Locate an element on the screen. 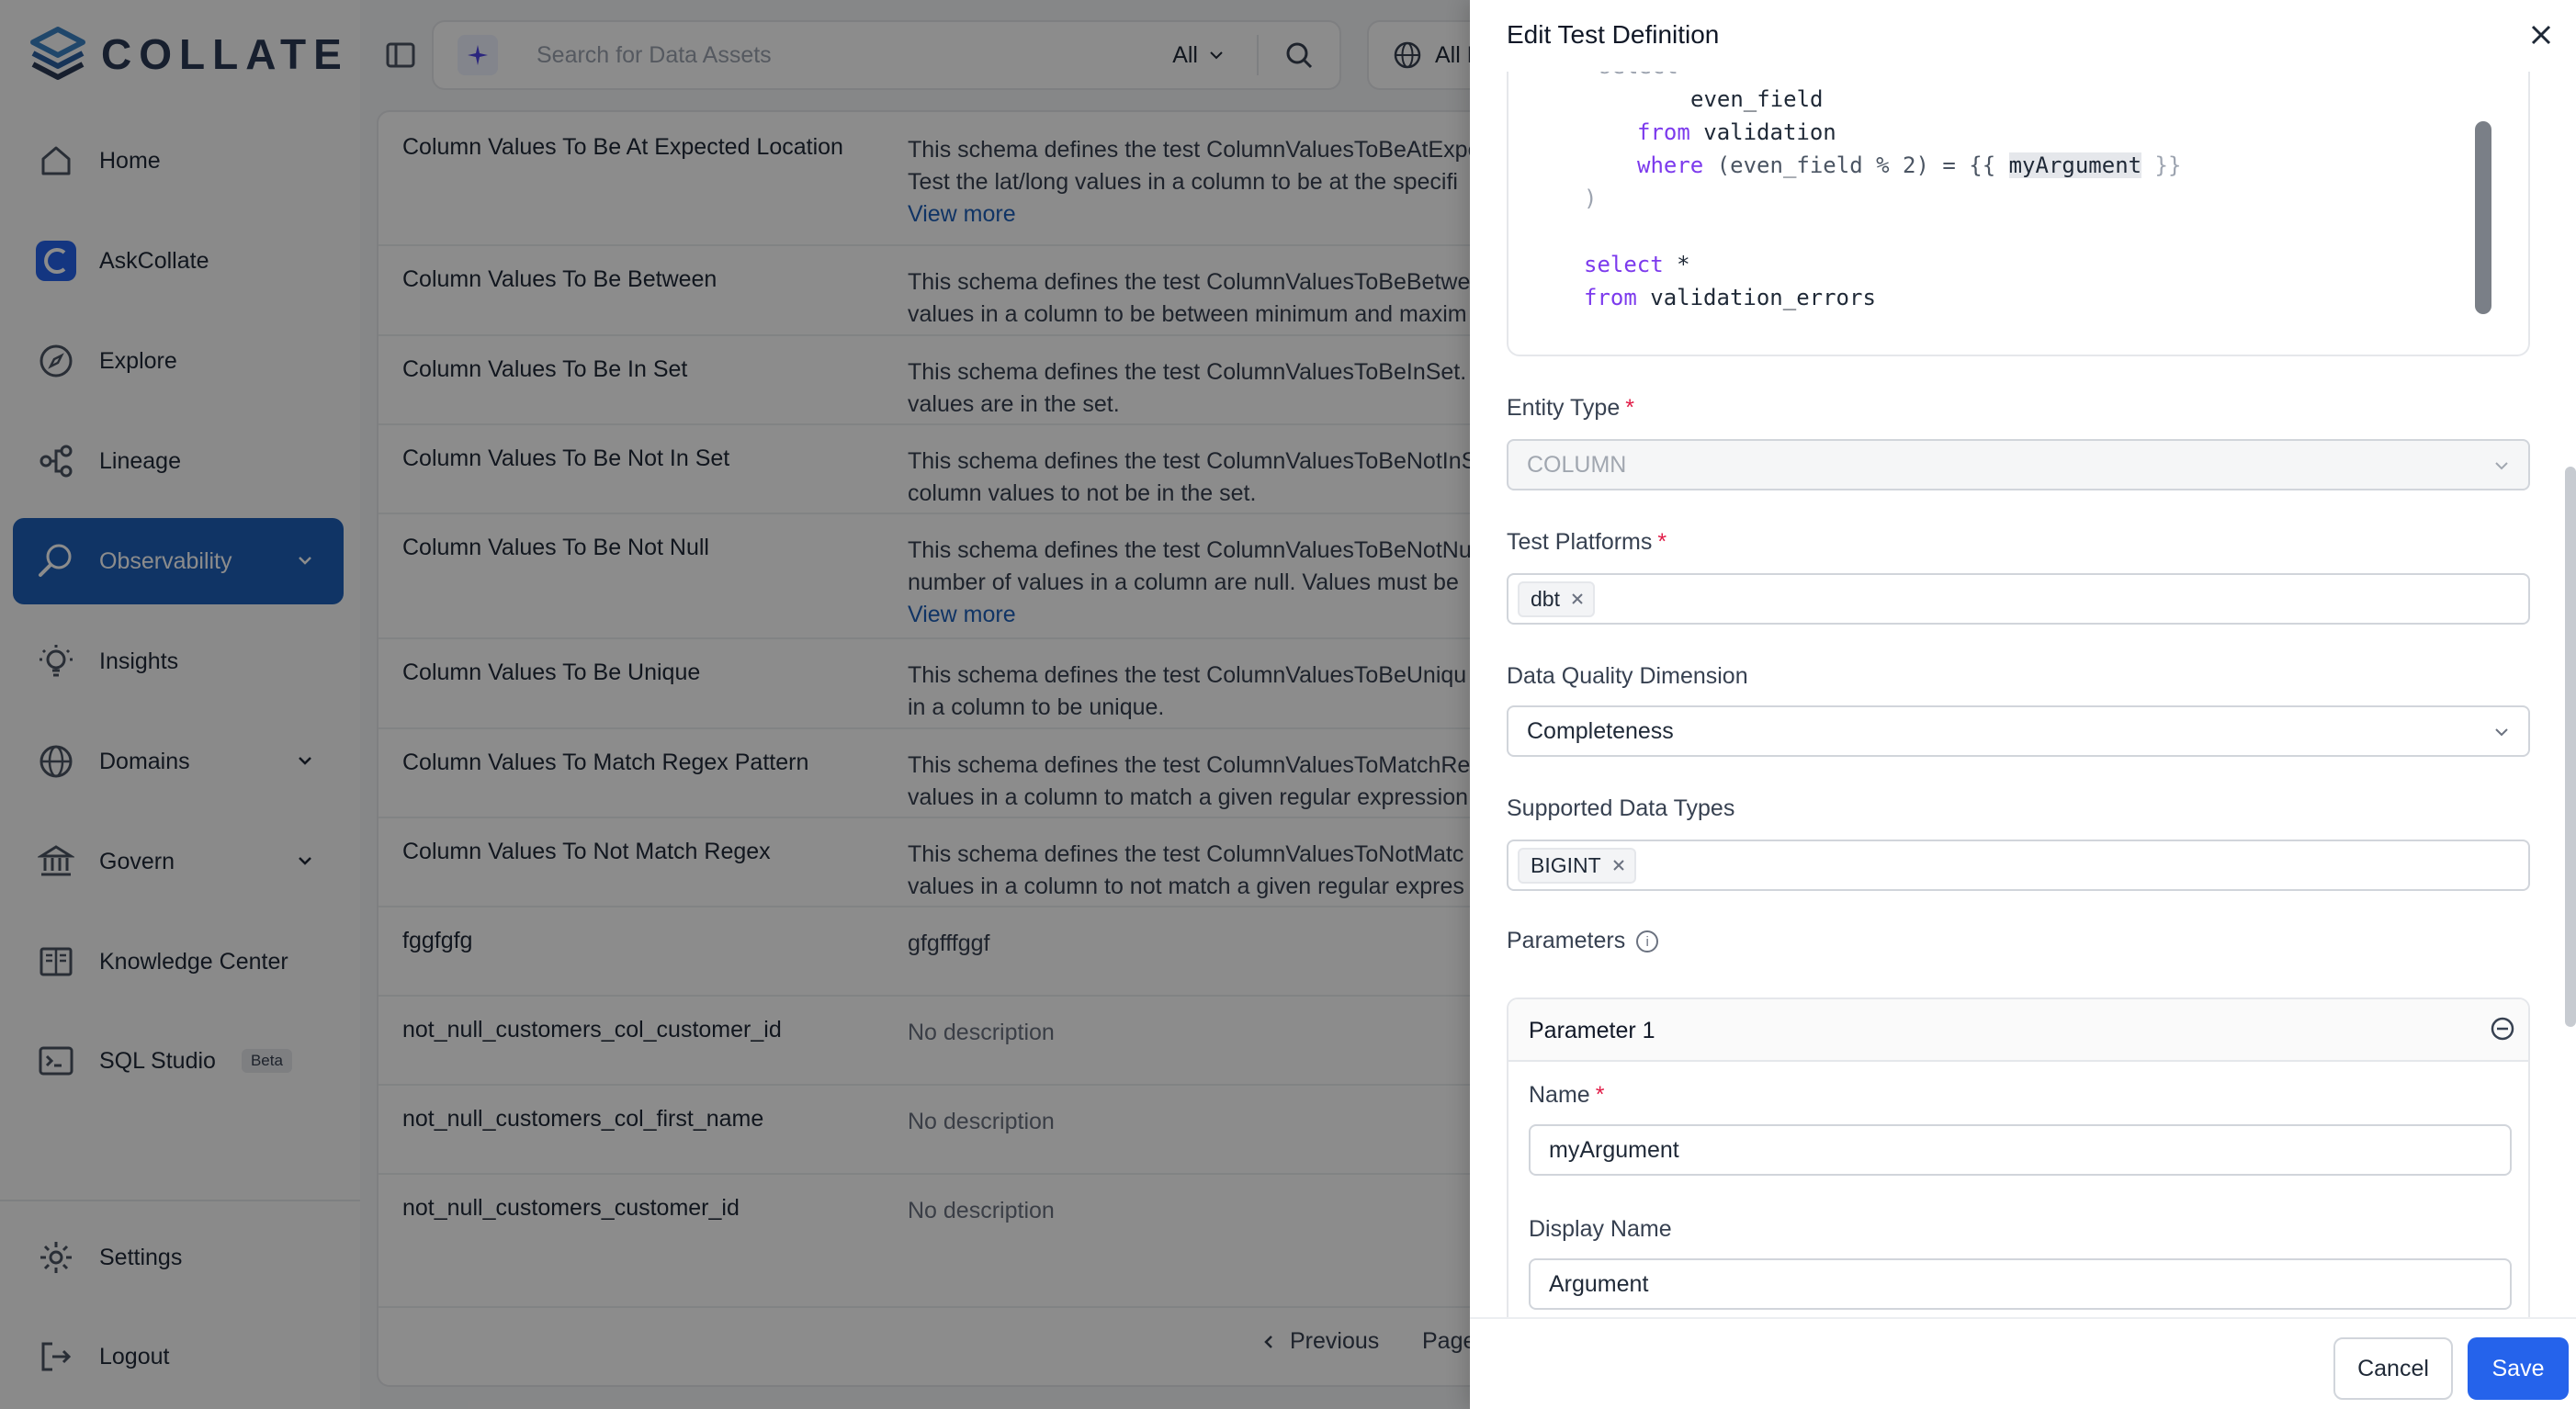  sql-keyword: where is located at coordinates (1670, 165).